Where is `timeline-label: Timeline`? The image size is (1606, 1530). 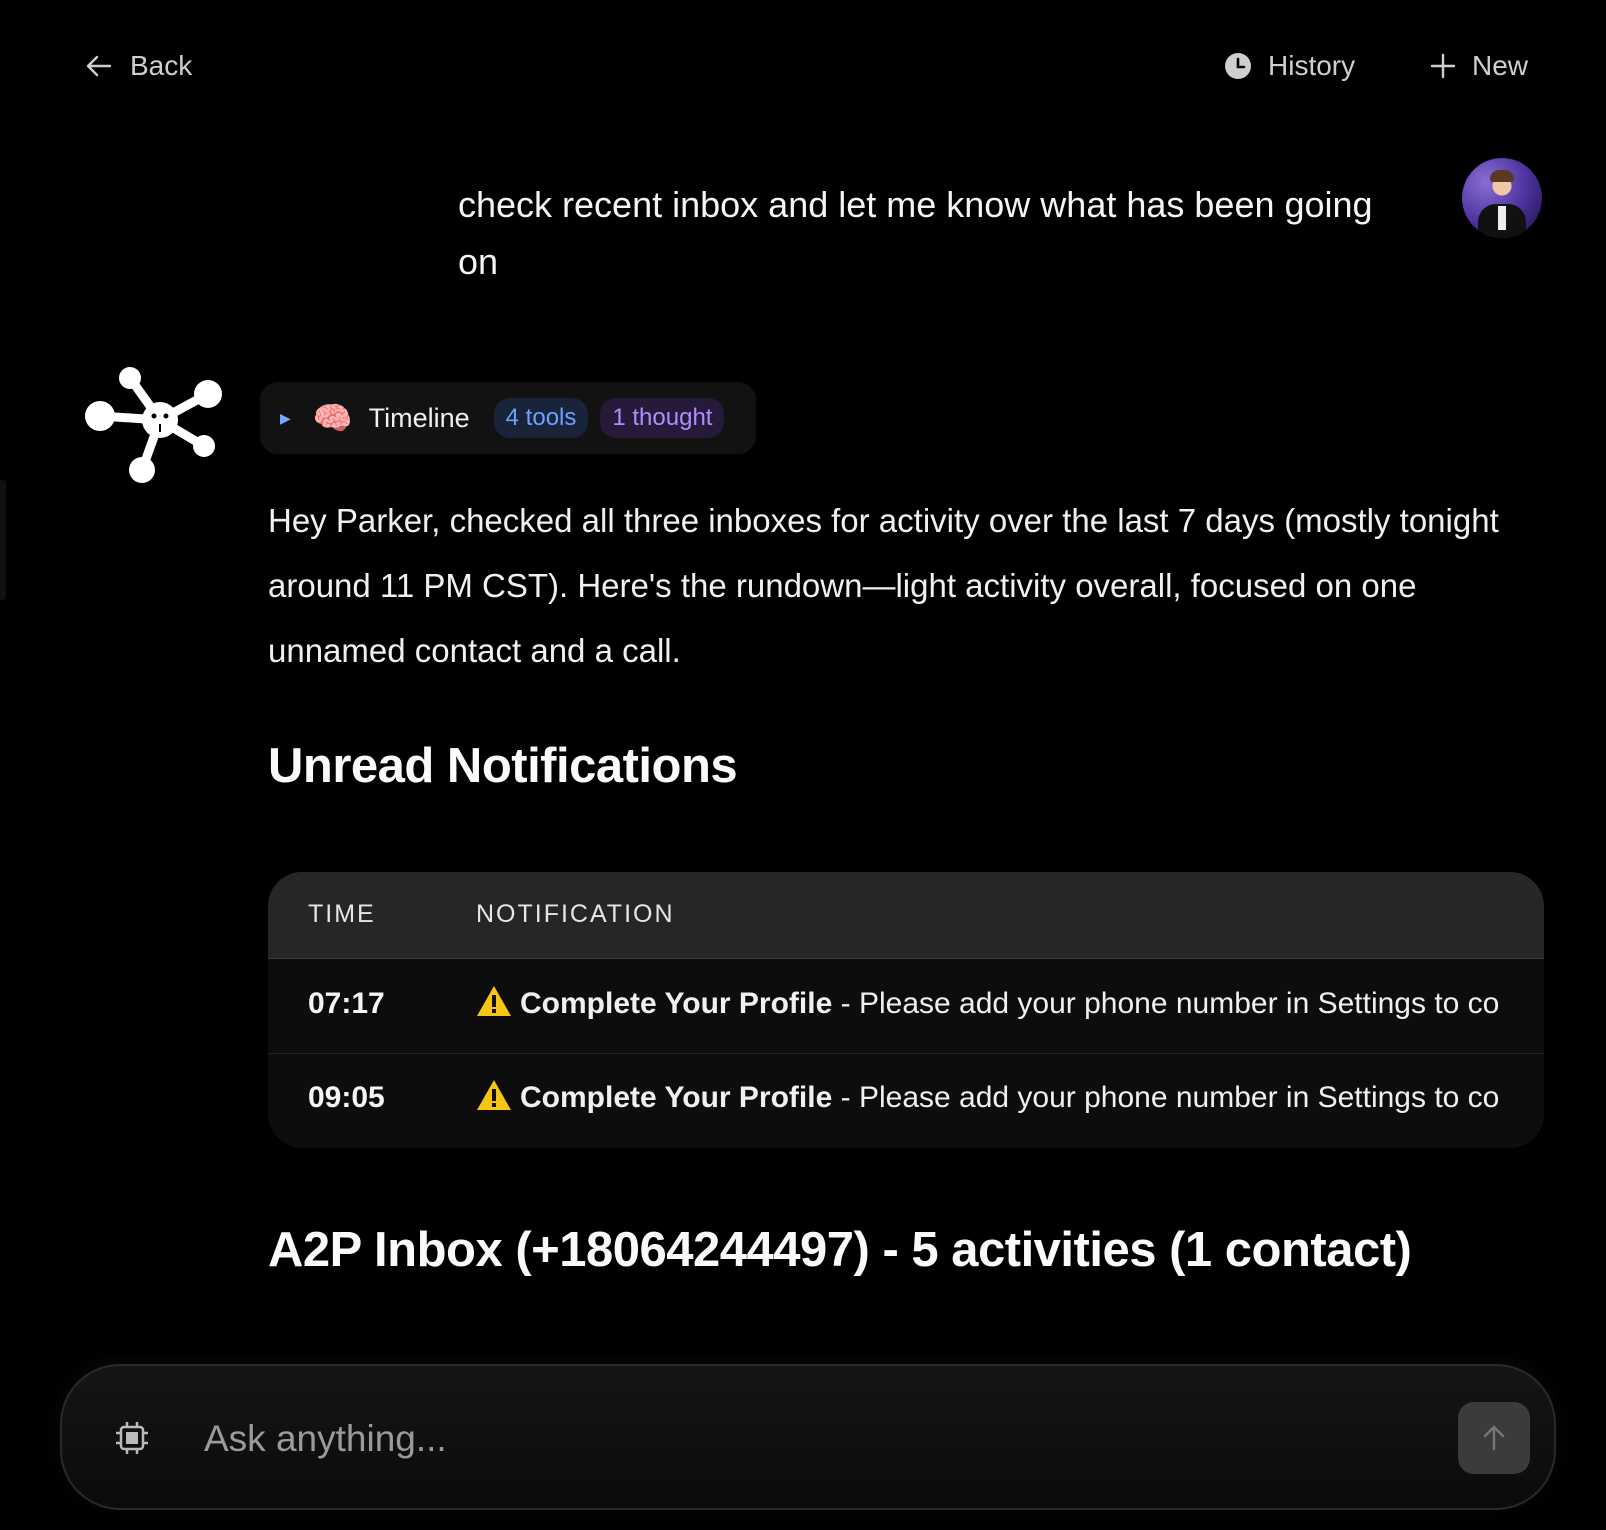
timeline-label: Timeline is located at coordinates (419, 417).